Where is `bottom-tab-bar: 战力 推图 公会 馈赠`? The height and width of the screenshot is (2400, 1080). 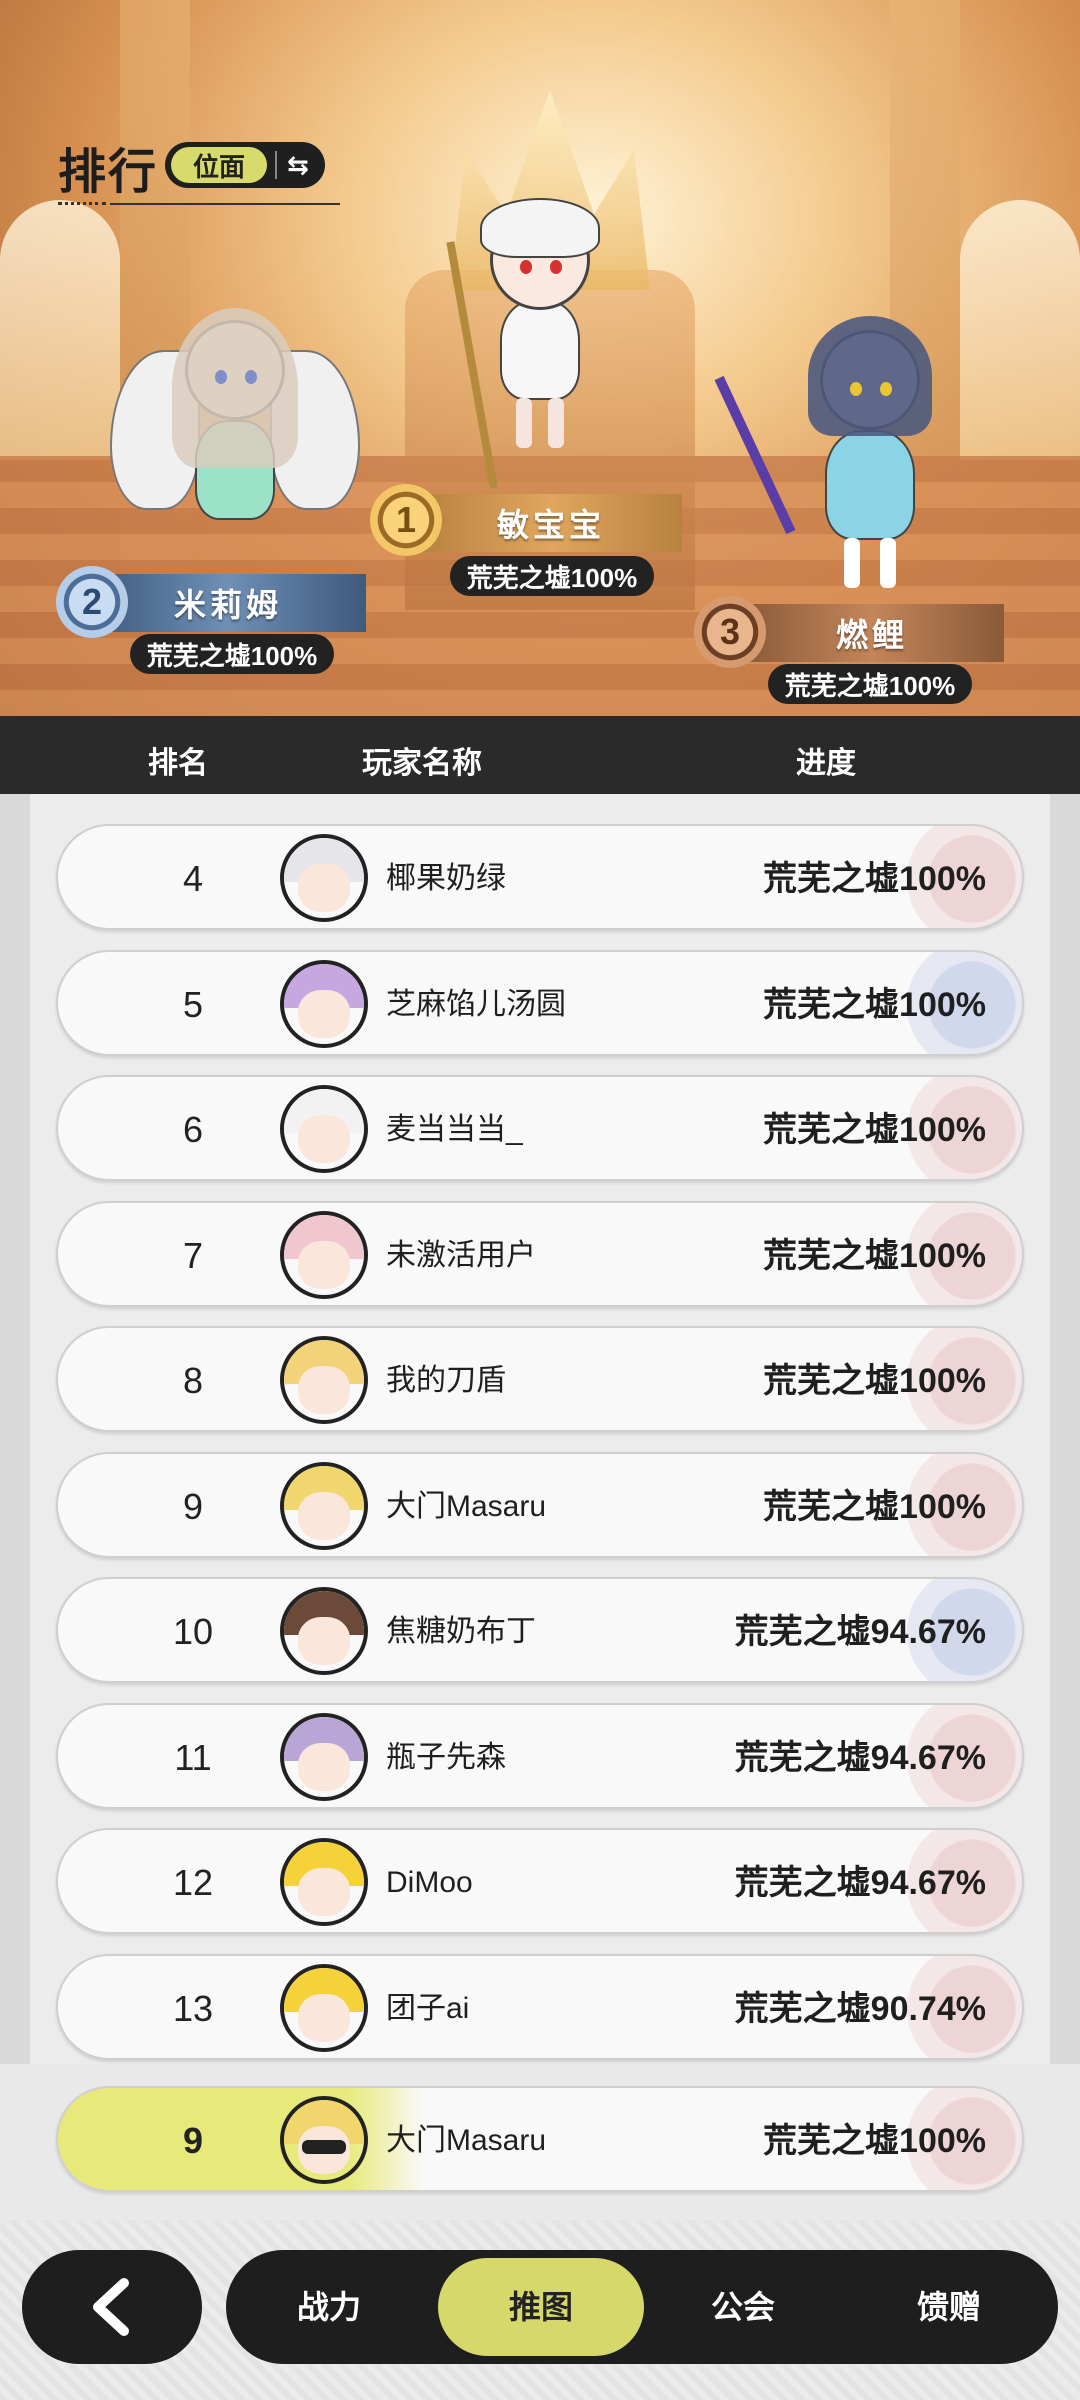
bottom-tab-bar: 战力 推图 公会 馈赠 is located at coordinates (642, 2307).